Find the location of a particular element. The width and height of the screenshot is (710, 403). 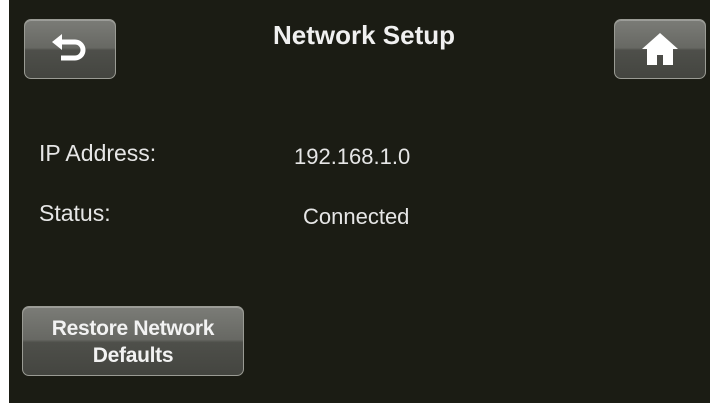

restore-network-defaults-button: Restore Network Defaults is located at coordinates (133, 341).